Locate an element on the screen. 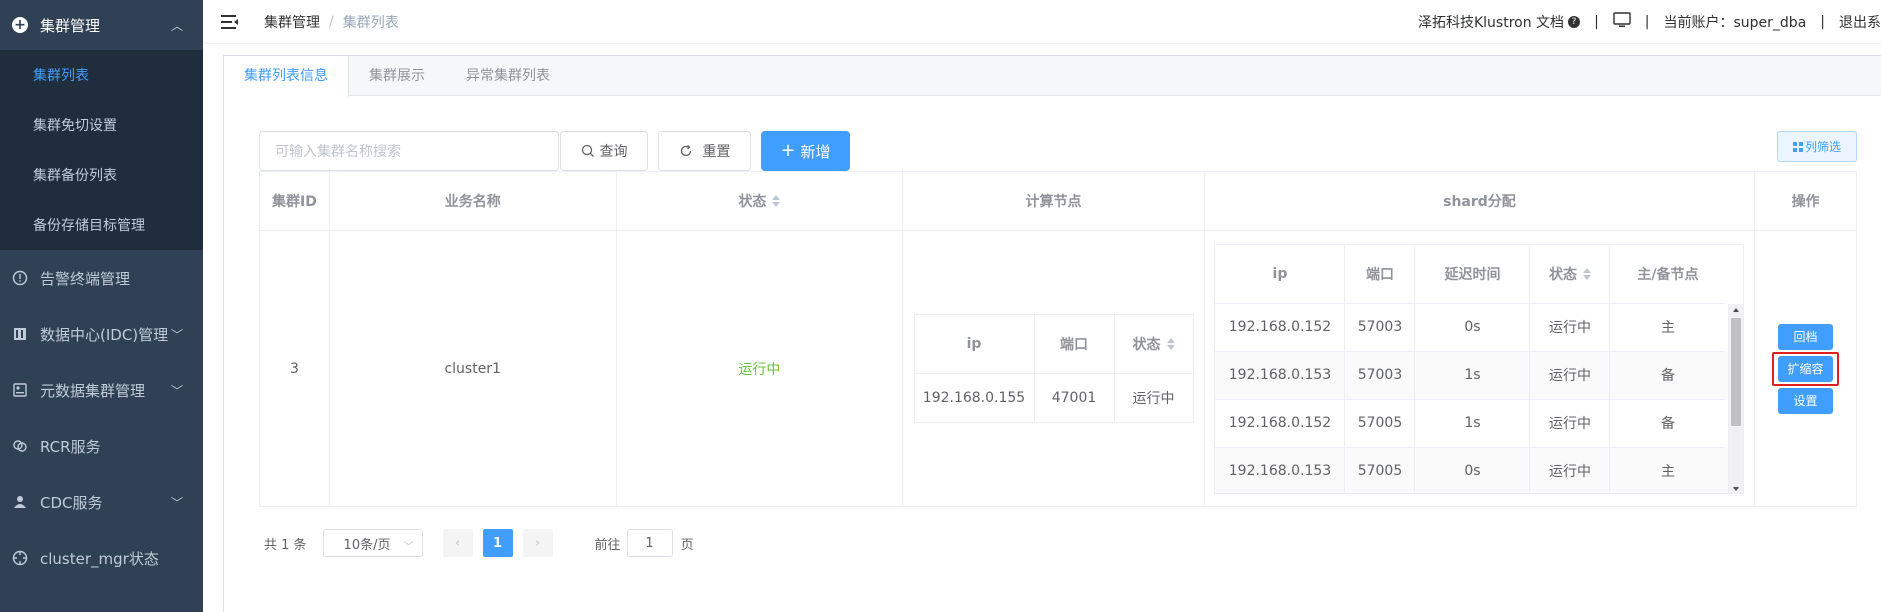  sidebar-item-cluster-switch-settings: 集群免切设置 is located at coordinates (101, 125).